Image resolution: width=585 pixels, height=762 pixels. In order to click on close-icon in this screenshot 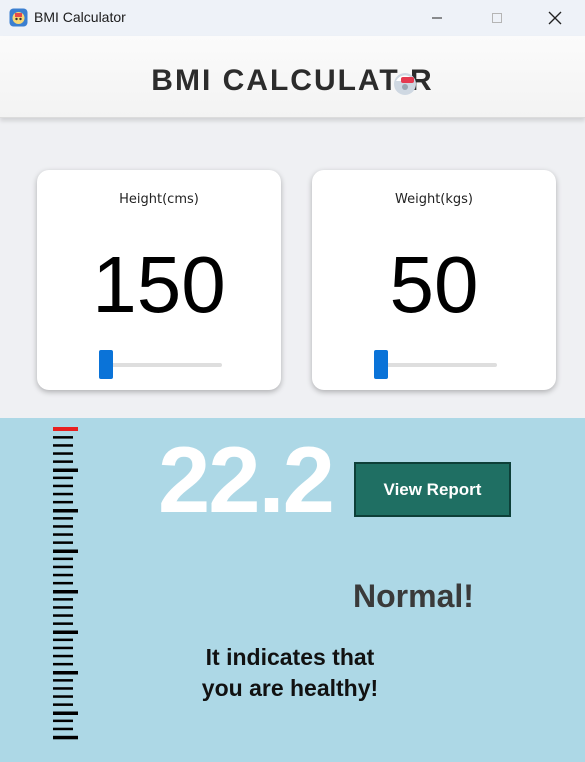, I will do `click(555, 18)`.